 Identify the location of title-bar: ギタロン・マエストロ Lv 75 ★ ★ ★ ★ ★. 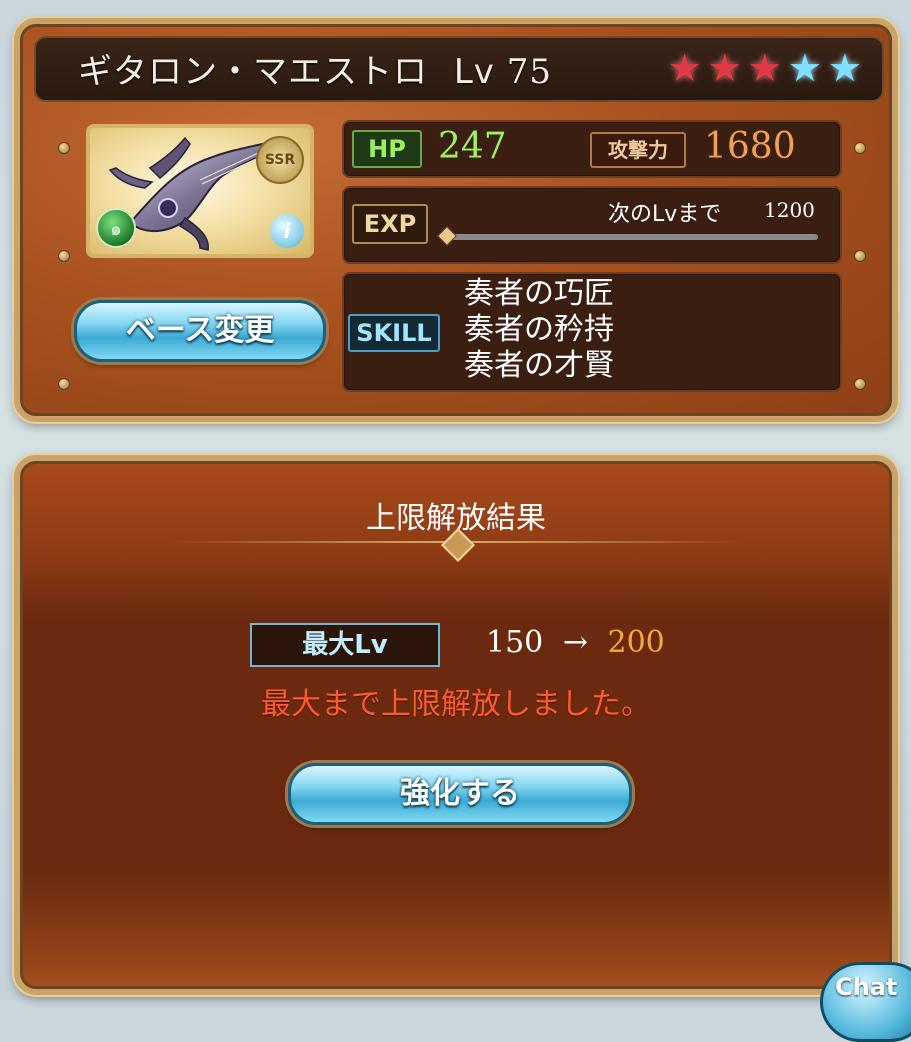
(459, 69).